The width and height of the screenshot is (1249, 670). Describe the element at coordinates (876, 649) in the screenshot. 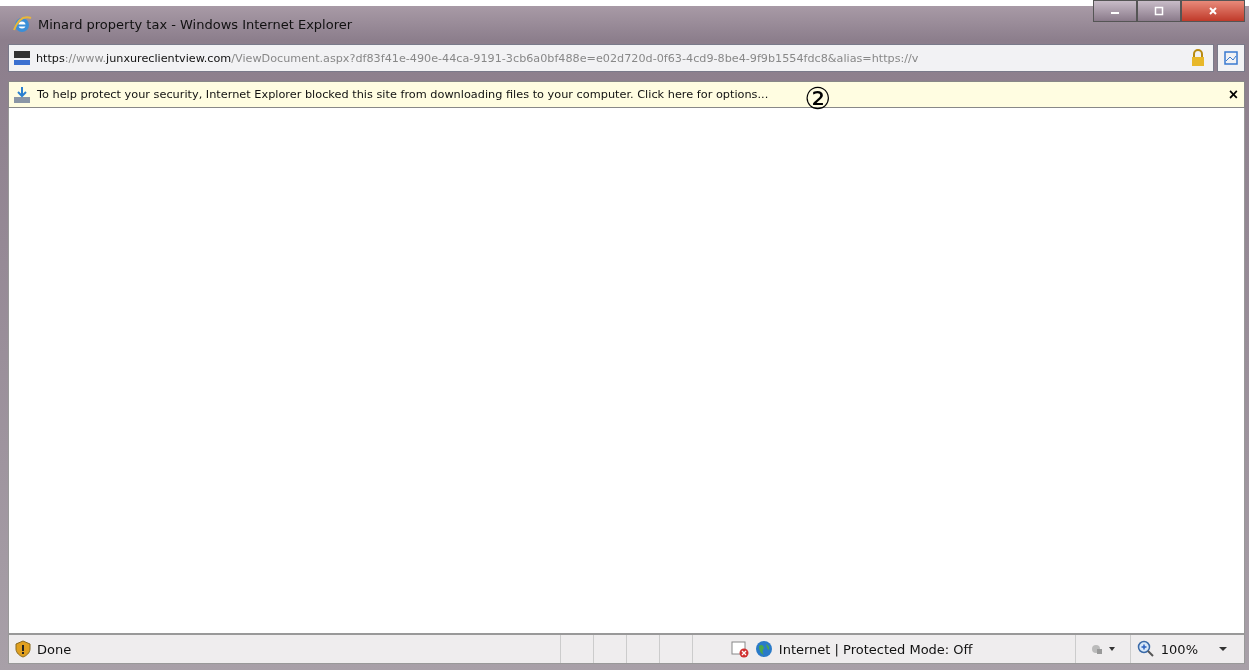

I see `security-zone-text: Internet | Protected Mode: Off` at that location.